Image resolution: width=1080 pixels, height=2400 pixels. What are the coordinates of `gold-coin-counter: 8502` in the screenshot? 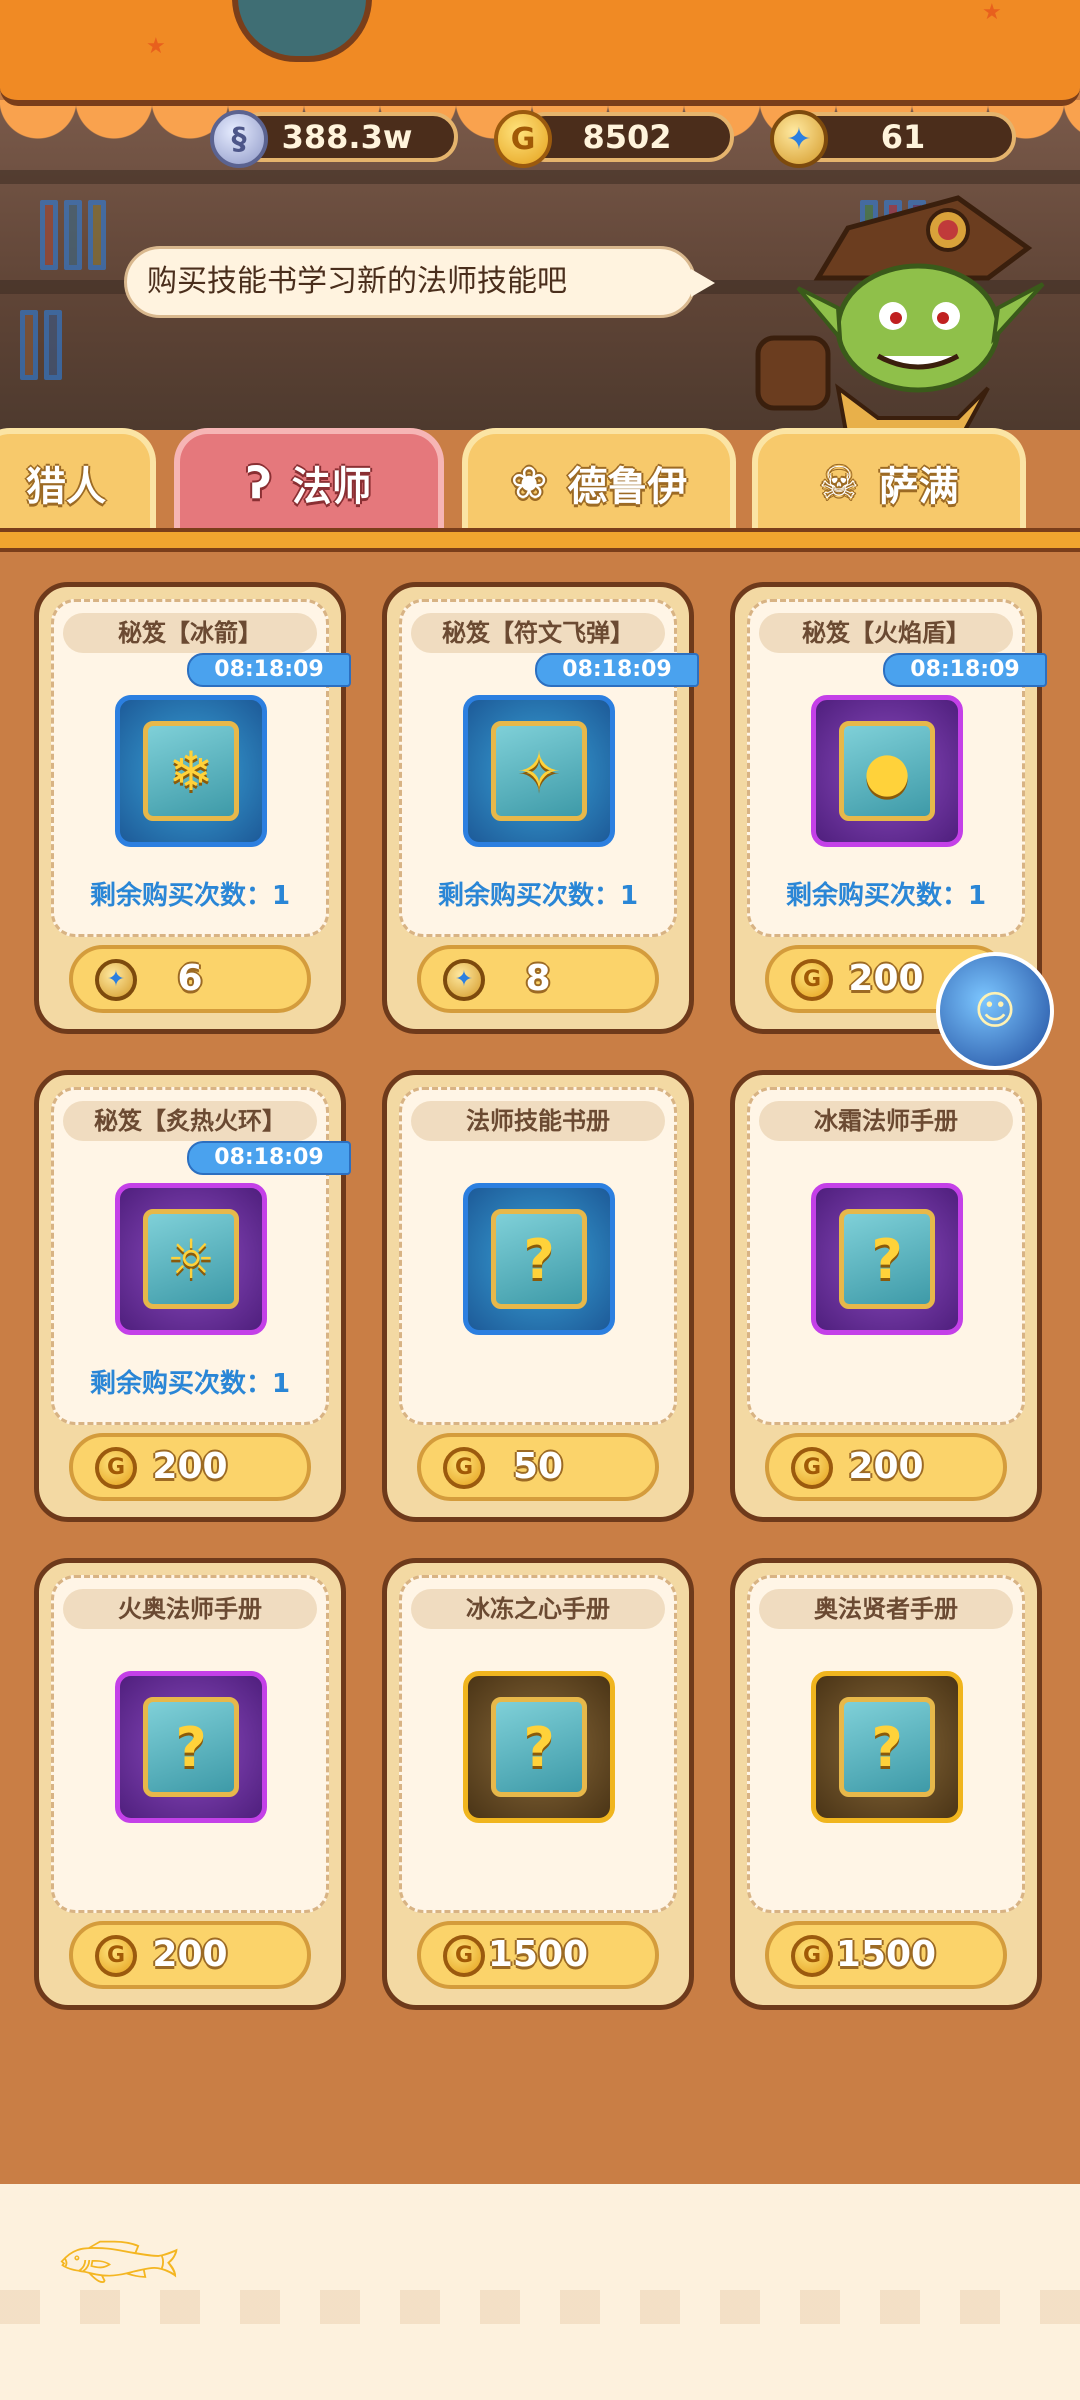 It's located at (627, 137).